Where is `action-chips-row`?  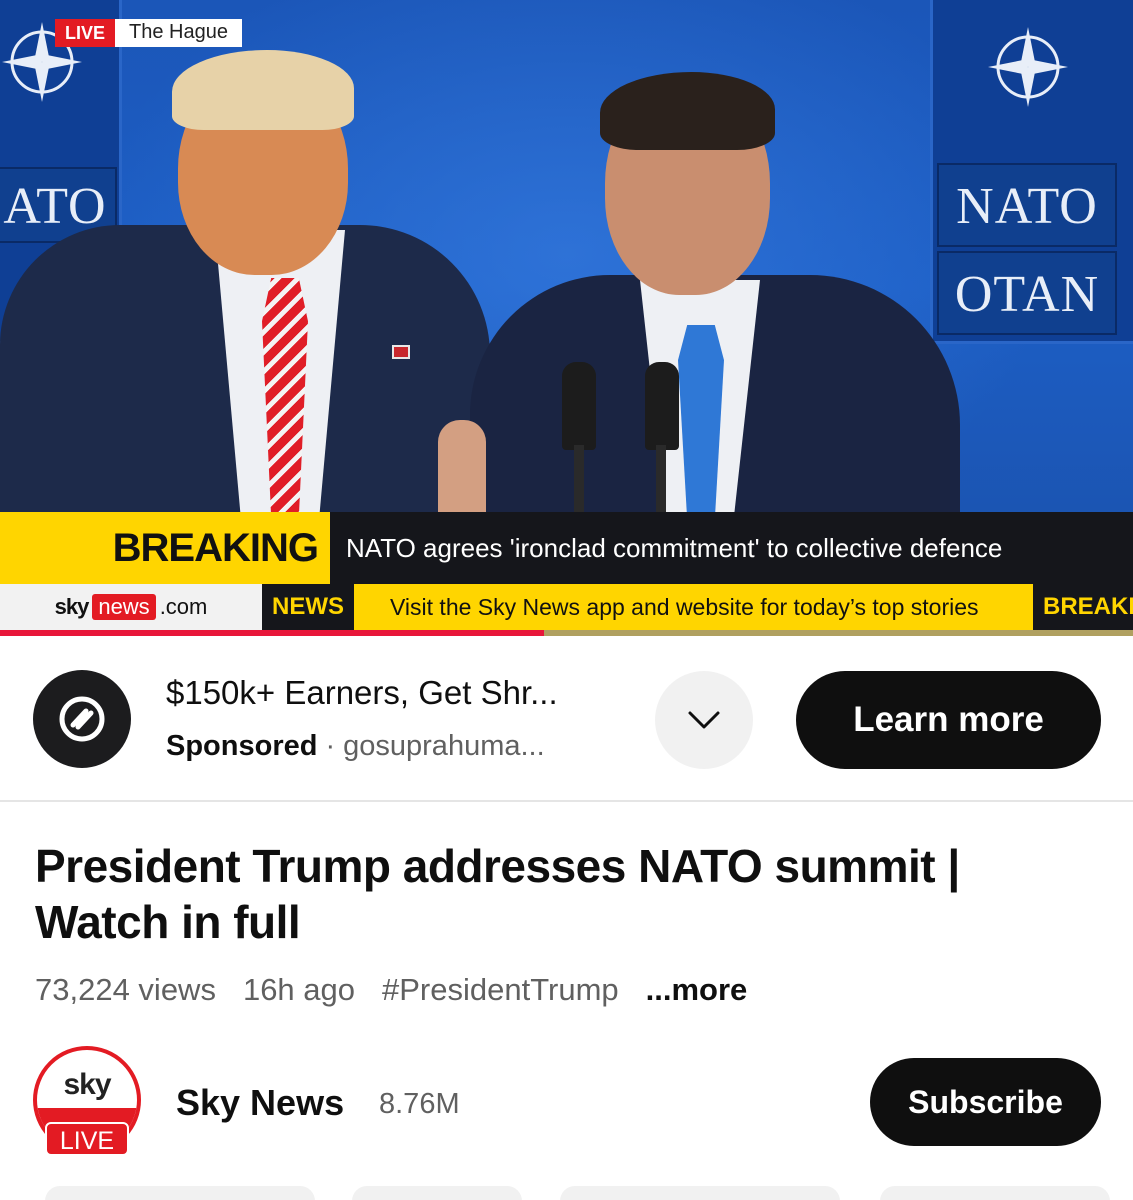
action-chips-row is located at coordinates (566, 1193).